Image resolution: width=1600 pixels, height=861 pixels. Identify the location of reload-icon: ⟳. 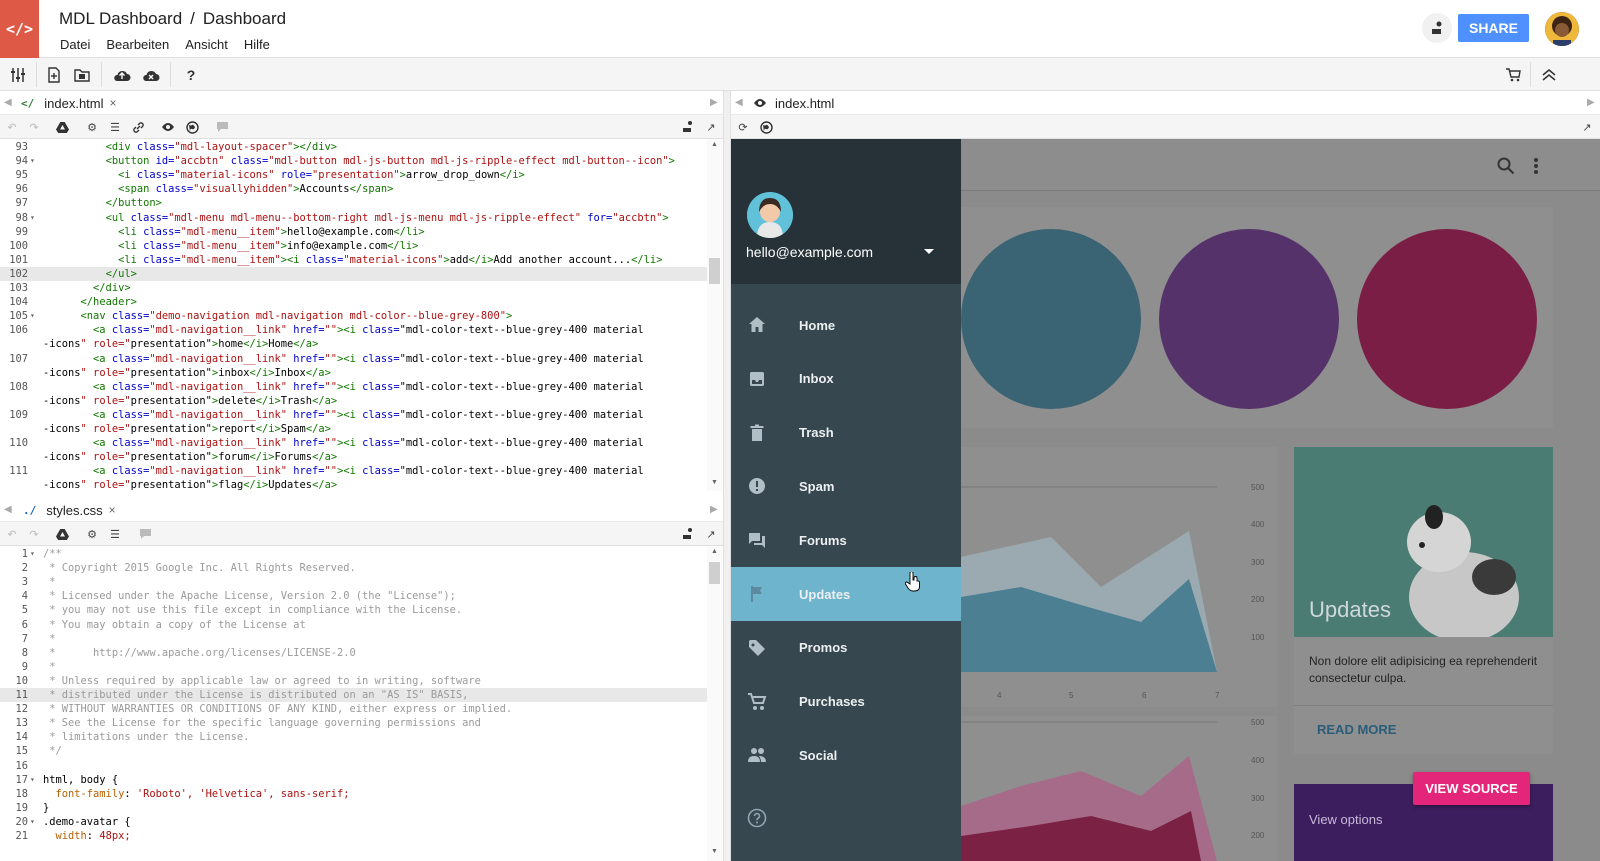
(743, 127).